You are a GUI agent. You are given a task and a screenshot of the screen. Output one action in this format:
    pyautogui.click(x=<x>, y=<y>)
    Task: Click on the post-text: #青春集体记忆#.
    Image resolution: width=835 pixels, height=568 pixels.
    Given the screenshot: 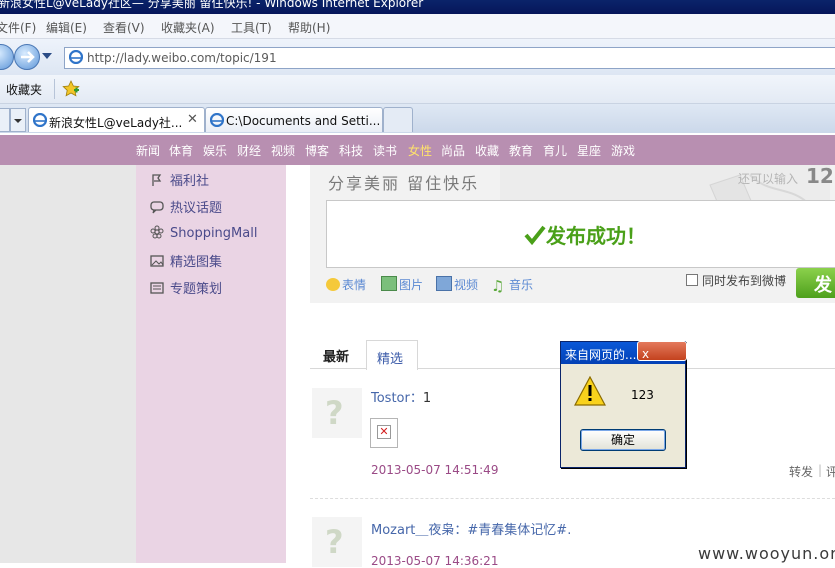 What is the action you would take?
    pyautogui.click(x=519, y=530)
    